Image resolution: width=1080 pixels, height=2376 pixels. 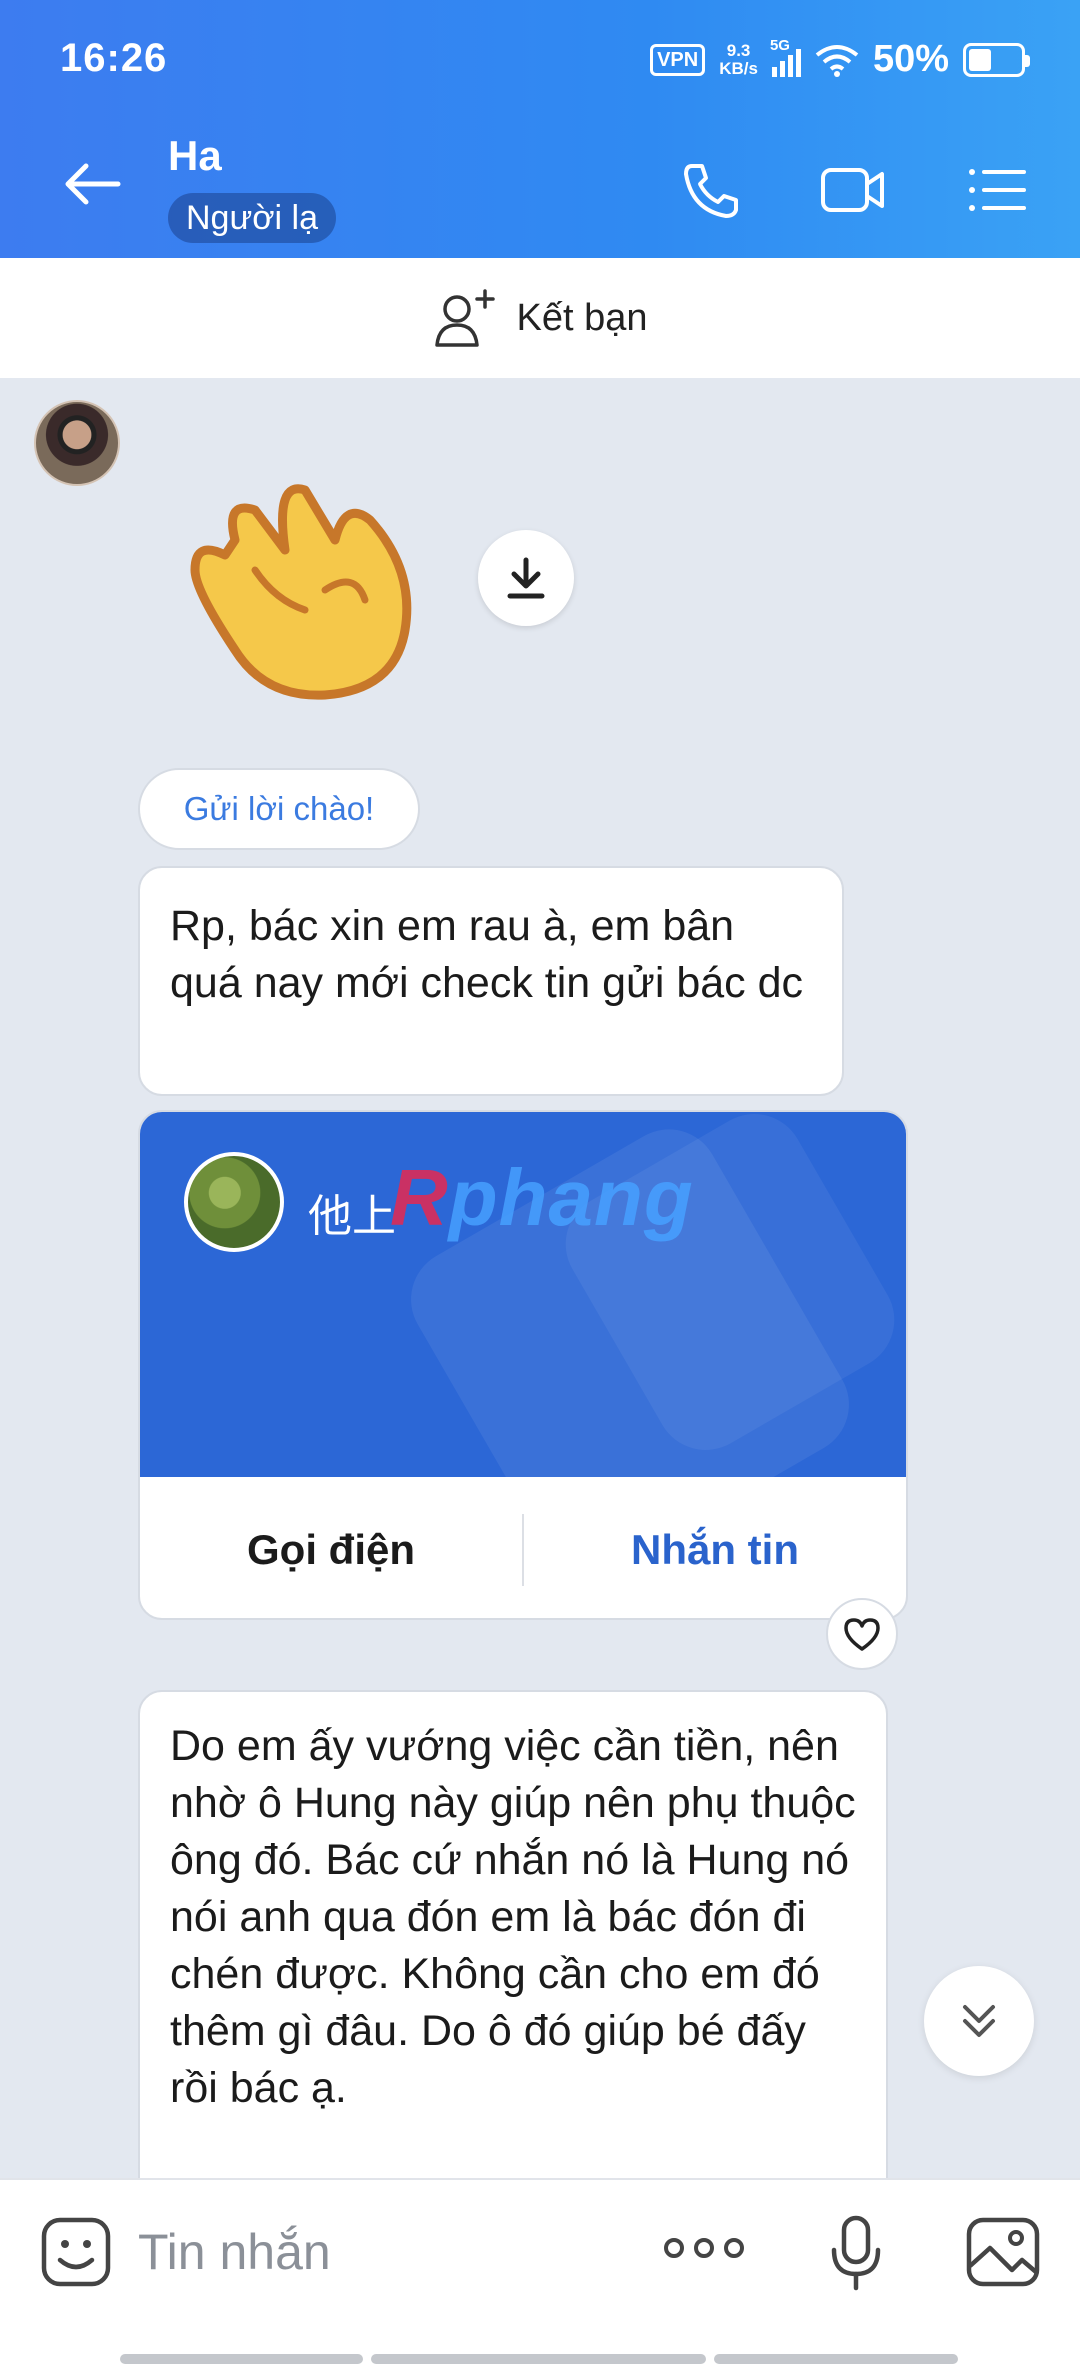 What do you see at coordinates (305, 590) in the screenshot?
I see `waving-hand-sticker` at bounding box center [305, 590].